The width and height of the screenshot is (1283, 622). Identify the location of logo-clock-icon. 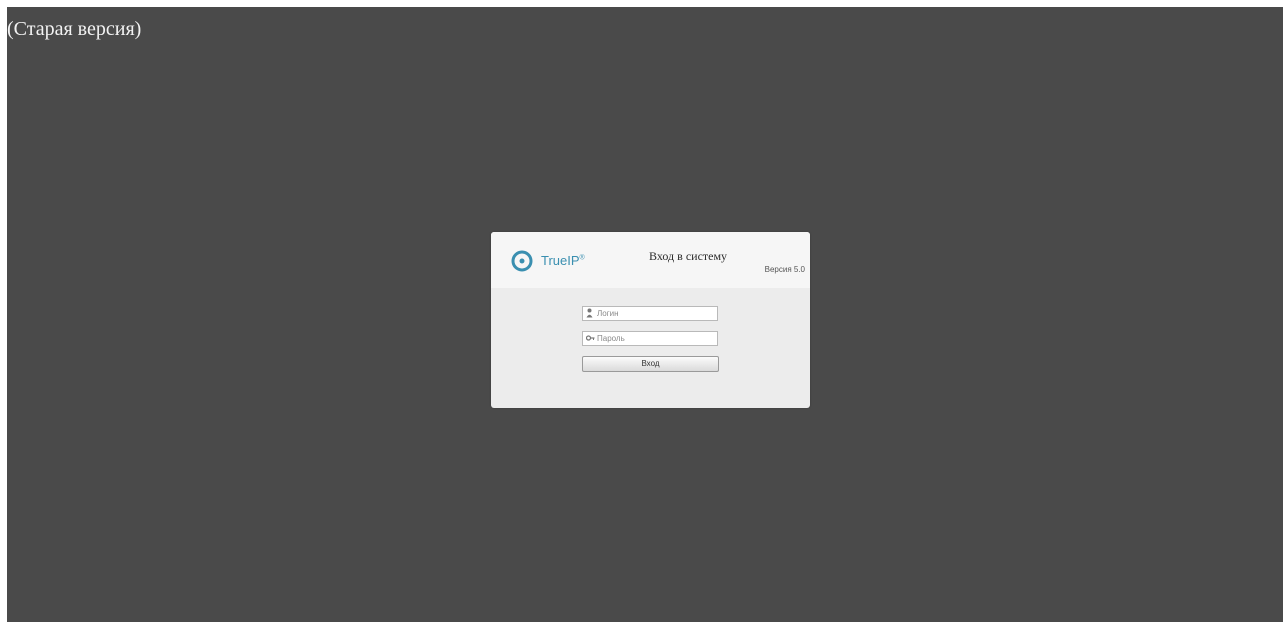
(522, 261).